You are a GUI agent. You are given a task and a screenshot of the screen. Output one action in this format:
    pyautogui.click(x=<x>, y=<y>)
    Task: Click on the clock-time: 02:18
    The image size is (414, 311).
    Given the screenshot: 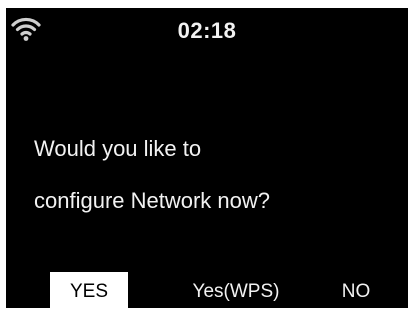 What is the action you would take?
    pyautogui.click(x=207, y=30)
    